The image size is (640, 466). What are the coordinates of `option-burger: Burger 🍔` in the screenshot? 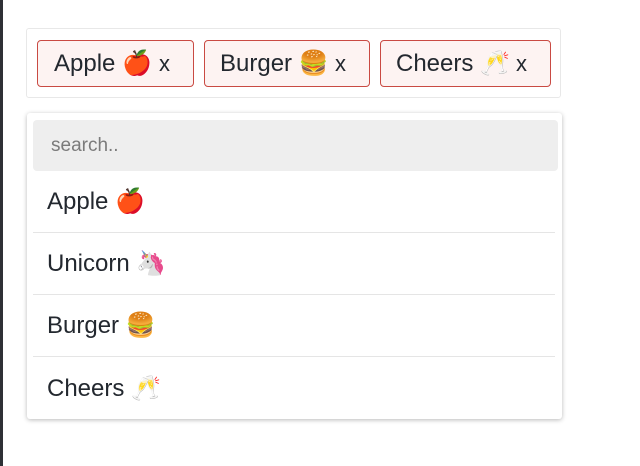 It's located at (294, 326).